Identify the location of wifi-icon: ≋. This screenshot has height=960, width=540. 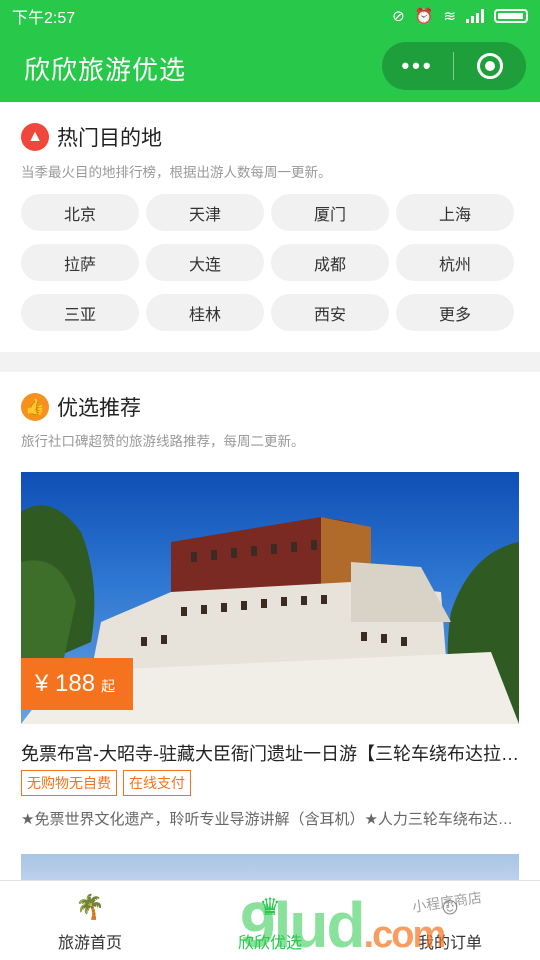
(449, 16).